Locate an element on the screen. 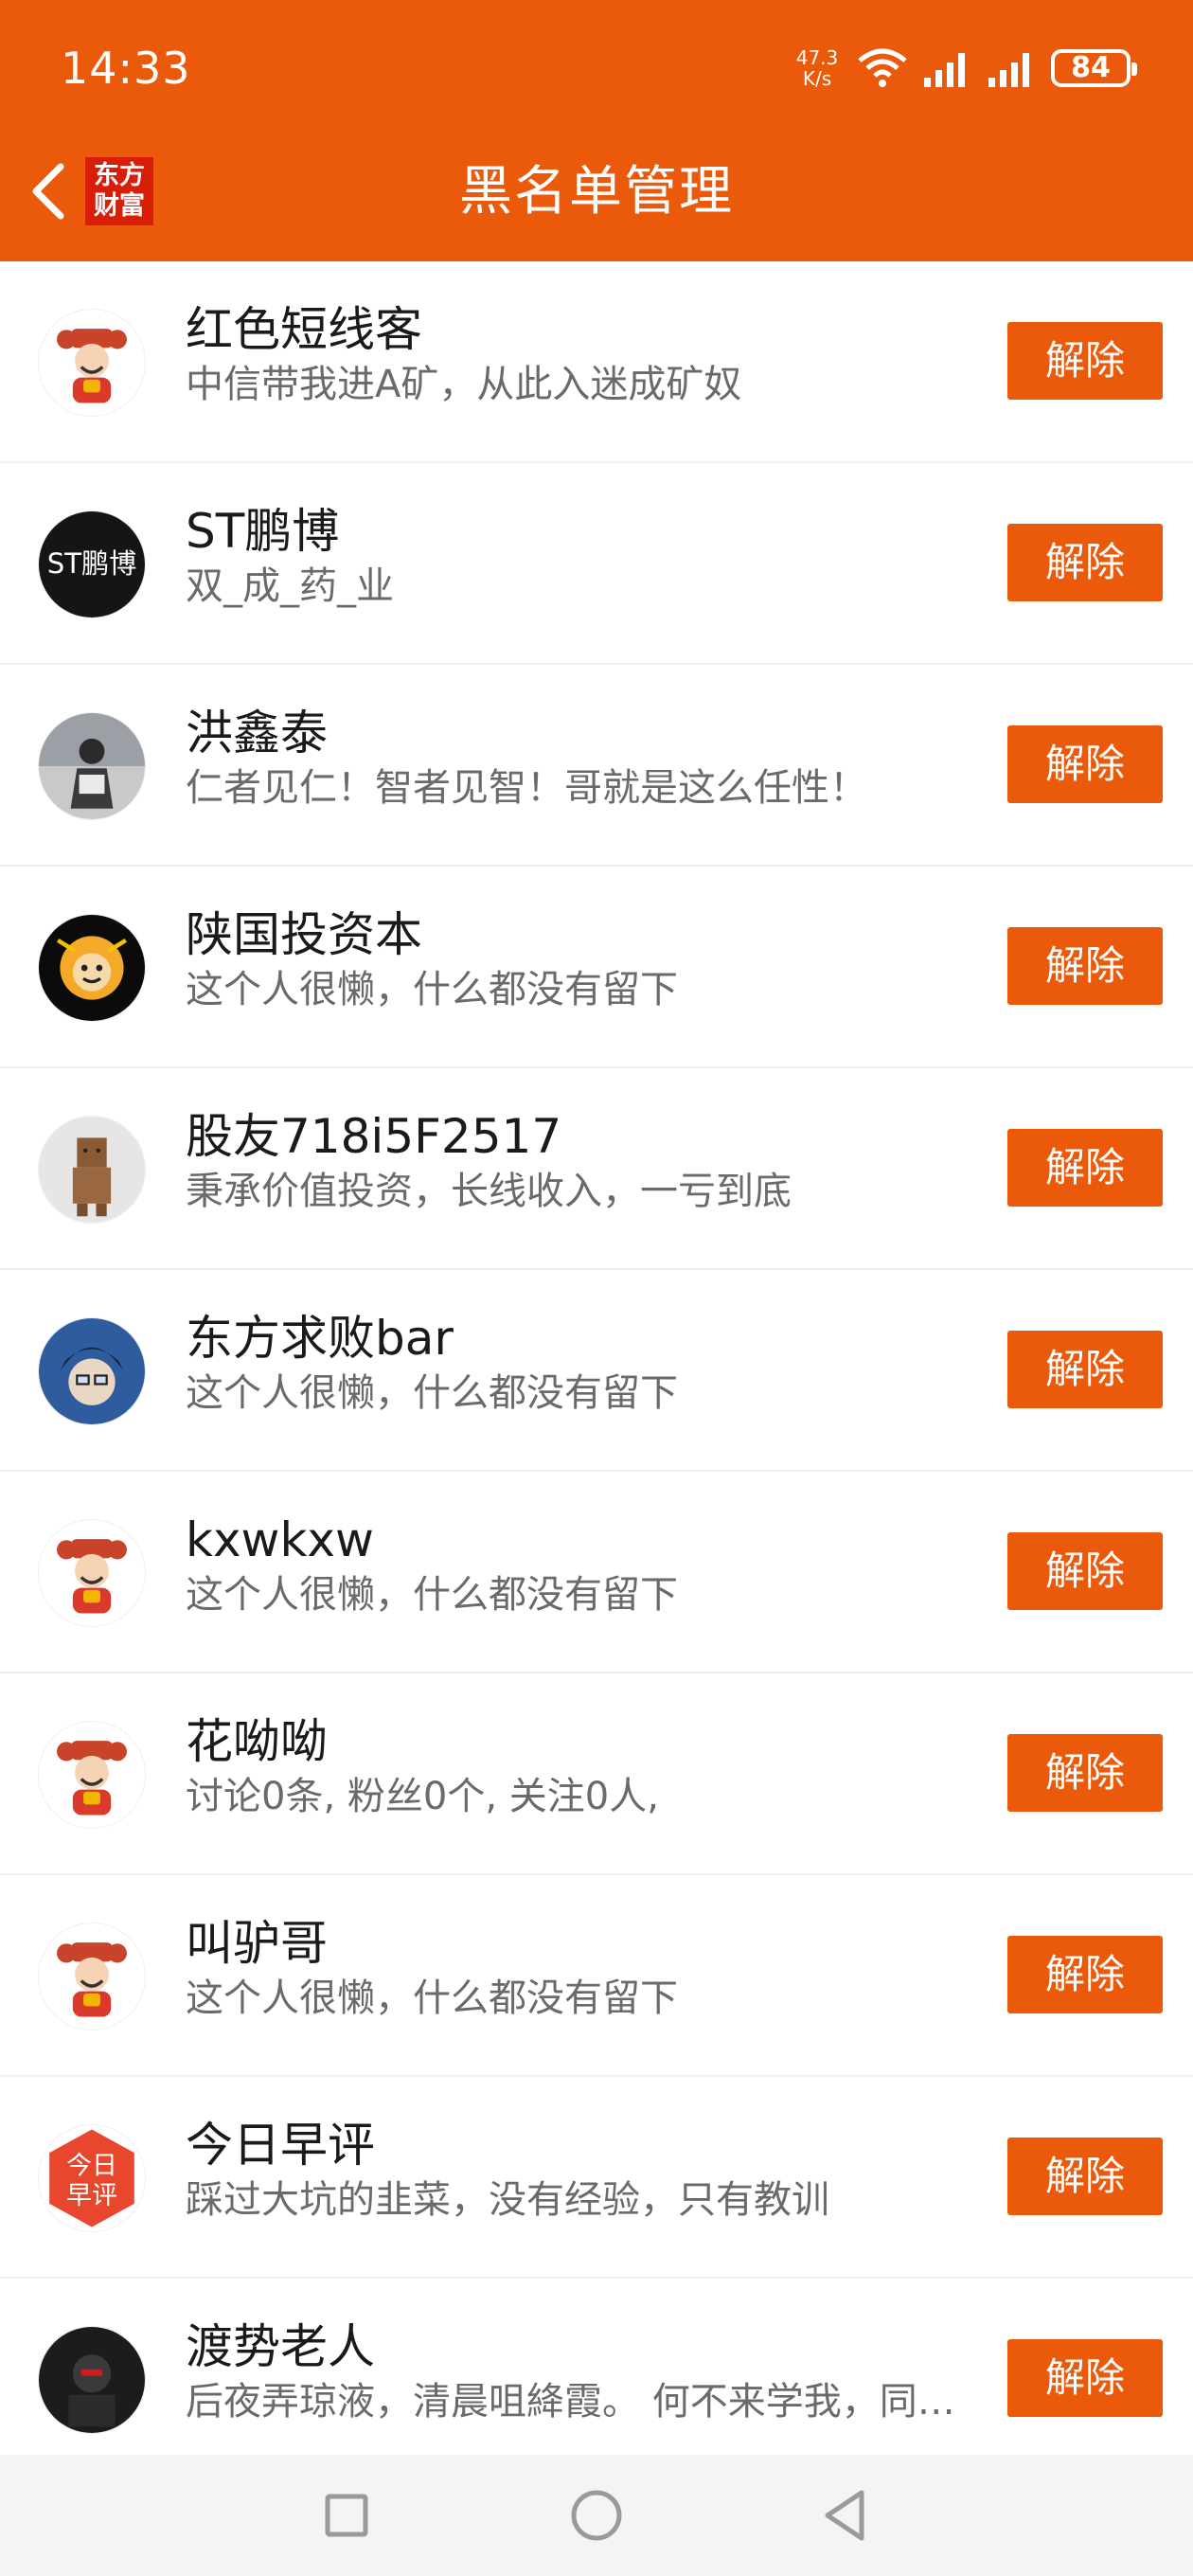 This screenshot has height=2576, width=1193. user-info: 东方求败bar 这个人很懒，什么都没有留下 is located at coordinates (588, 1363).